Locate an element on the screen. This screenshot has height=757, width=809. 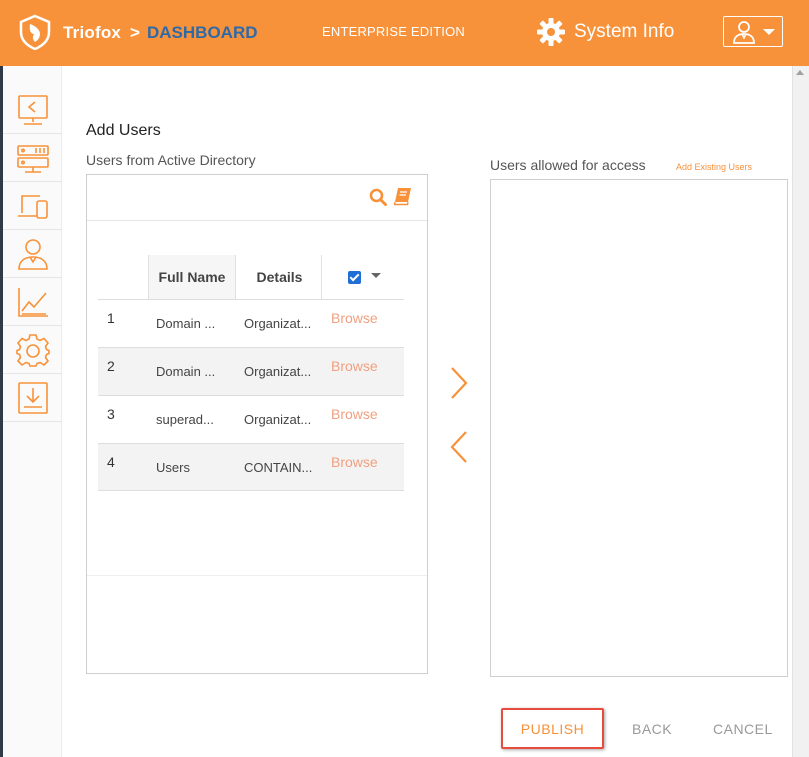
devices-icon is located at coordinates (32, 207).